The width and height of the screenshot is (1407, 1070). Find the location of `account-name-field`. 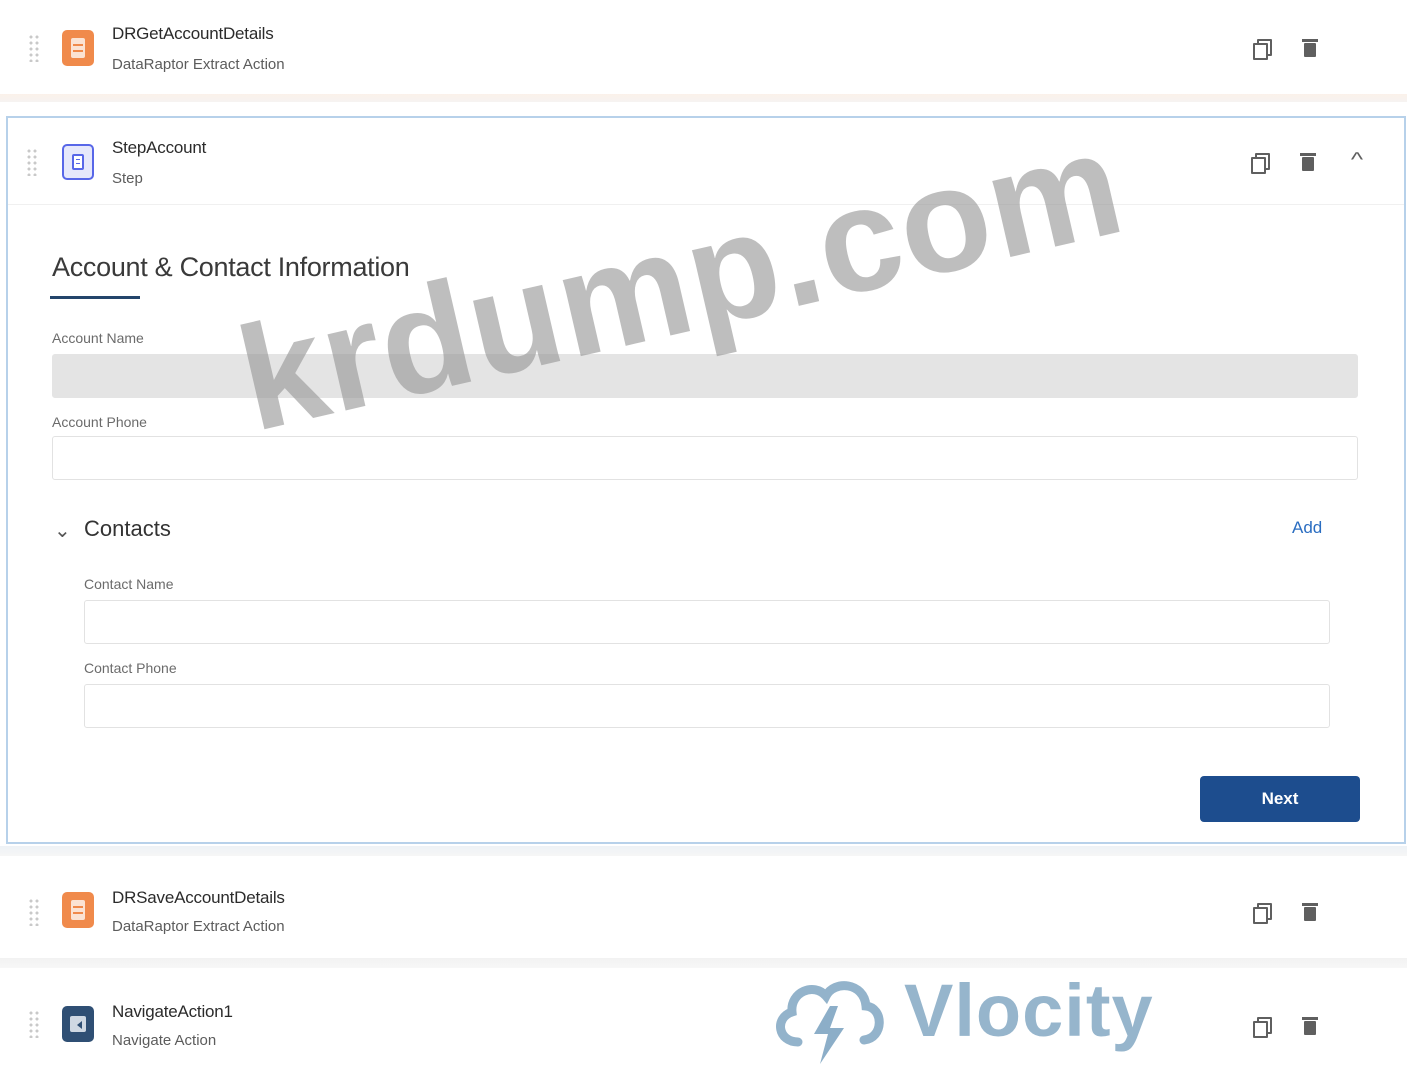

account-name-field is located at coordinates (705, 376).